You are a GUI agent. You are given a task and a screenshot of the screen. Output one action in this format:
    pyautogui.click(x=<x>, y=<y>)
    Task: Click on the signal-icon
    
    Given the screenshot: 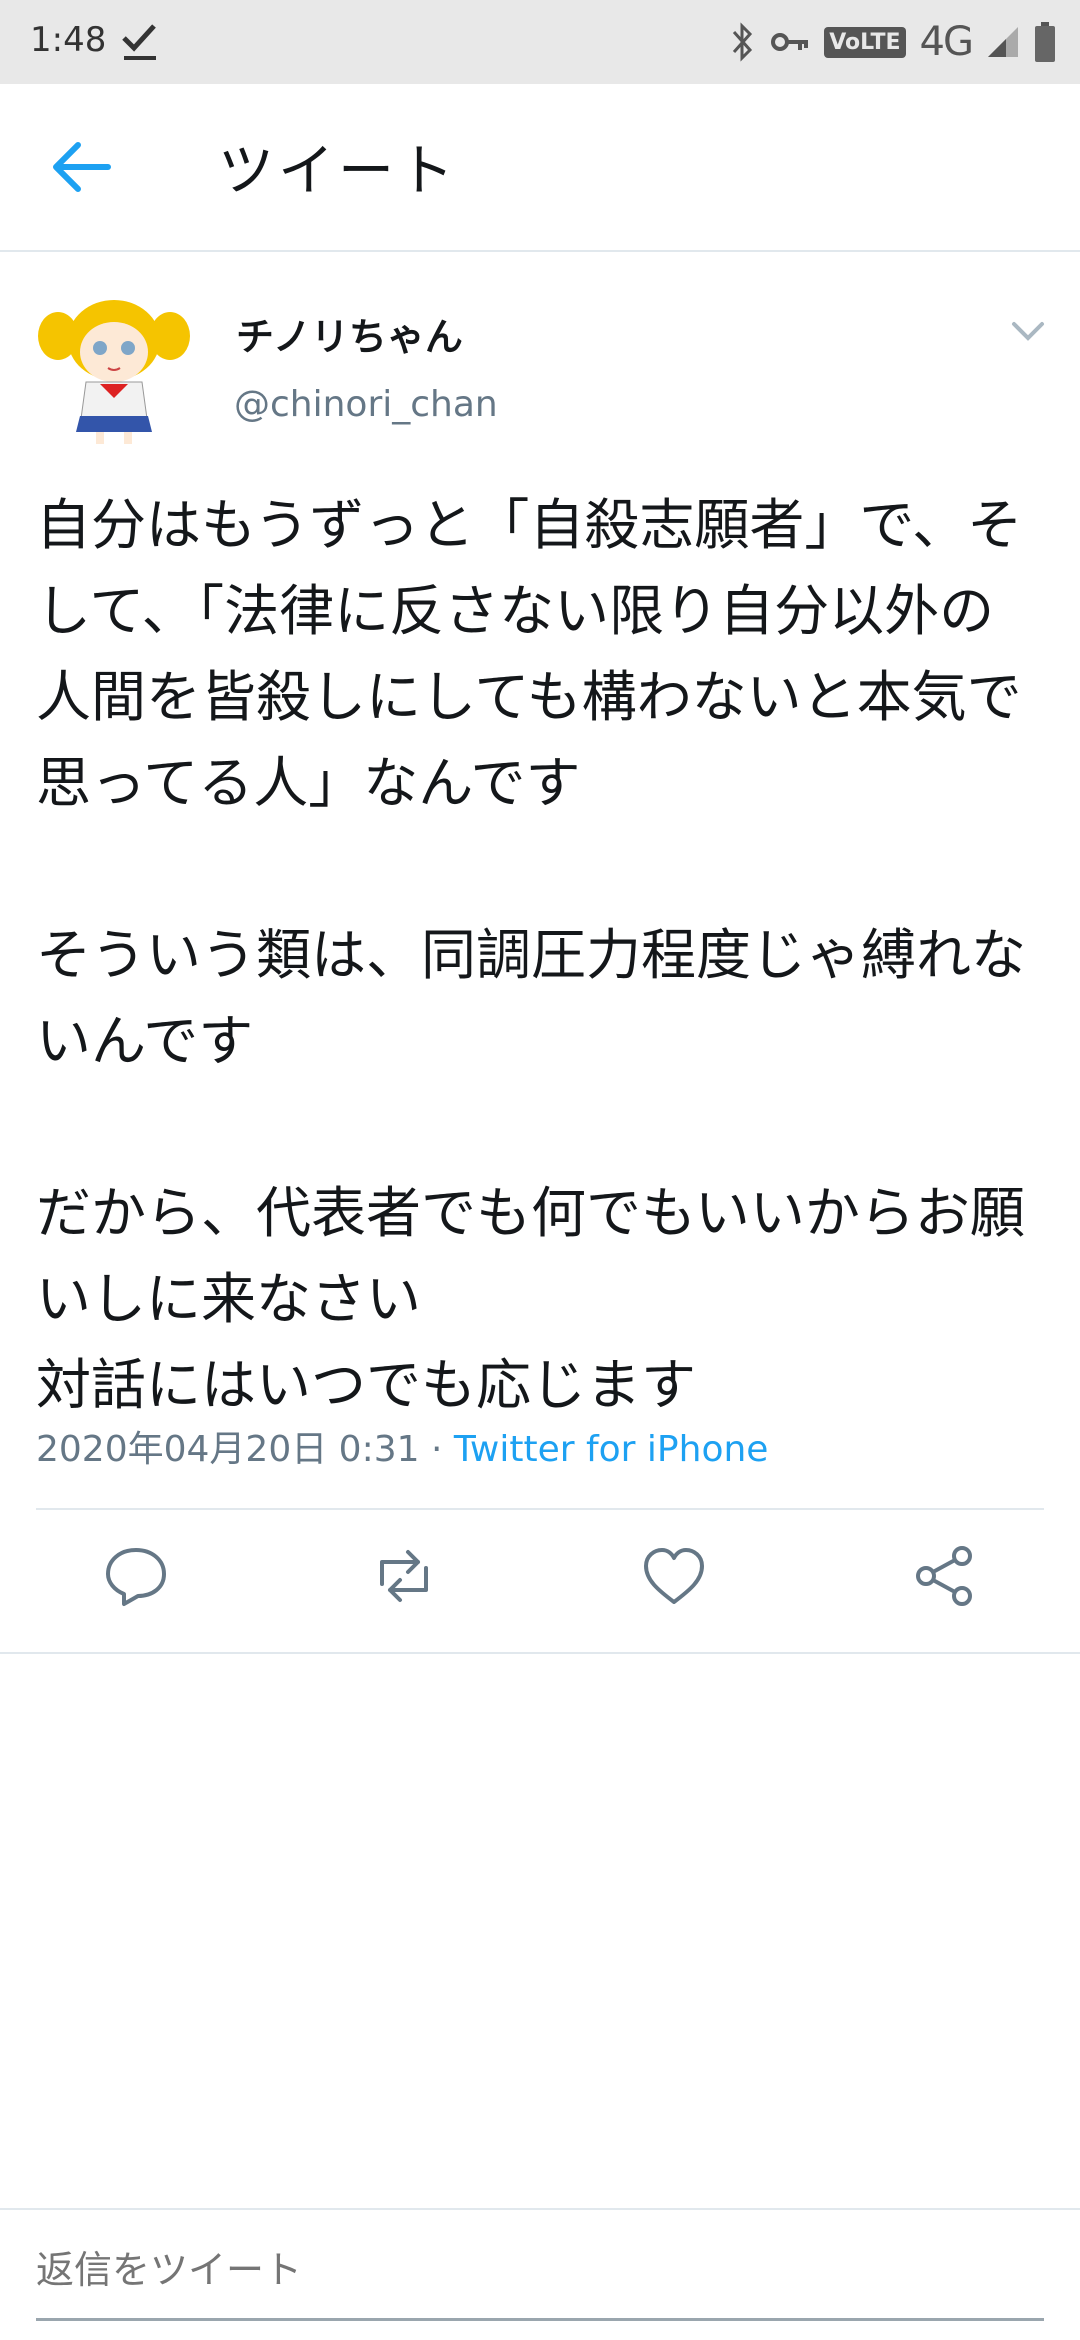 What is the action you would take?
    pyautogui.click(x=1003, y=42)
    